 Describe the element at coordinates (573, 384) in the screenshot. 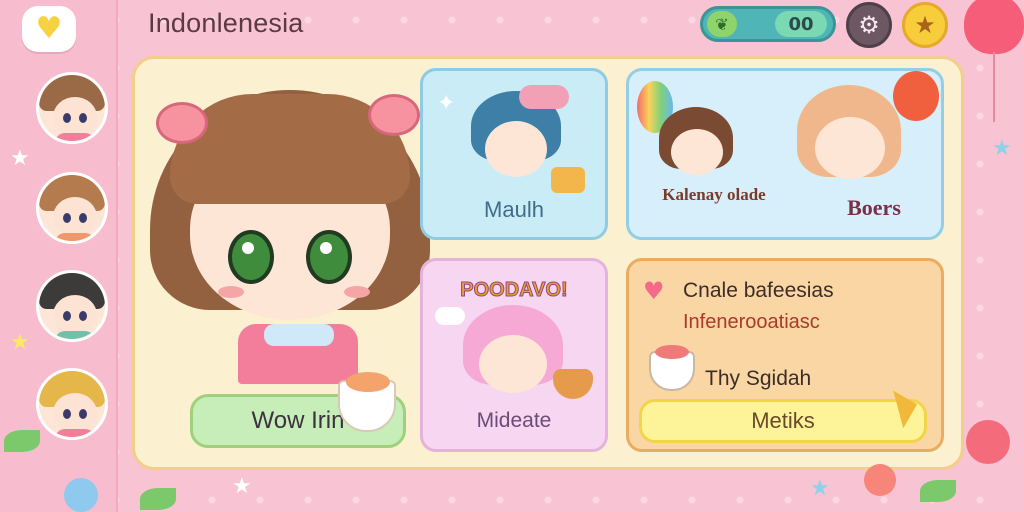

I see `pie-icon` at that location.